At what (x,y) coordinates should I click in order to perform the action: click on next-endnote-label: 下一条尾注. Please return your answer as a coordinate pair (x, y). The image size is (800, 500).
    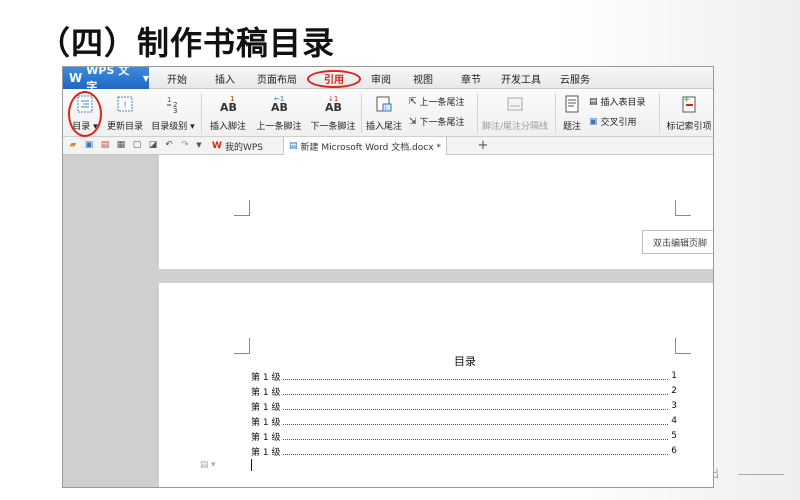
    Looking at the image, I should click on (442, 123).